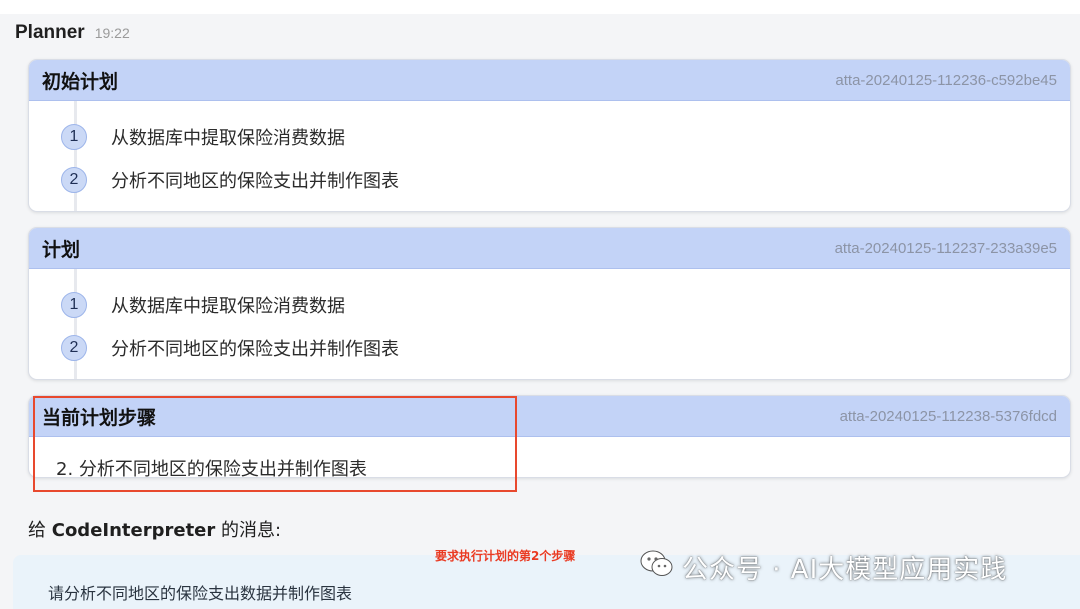  What do you see at coordinates (540, 7) in the screenshot?
I see `top-bar` at bounding box center [540, 7].